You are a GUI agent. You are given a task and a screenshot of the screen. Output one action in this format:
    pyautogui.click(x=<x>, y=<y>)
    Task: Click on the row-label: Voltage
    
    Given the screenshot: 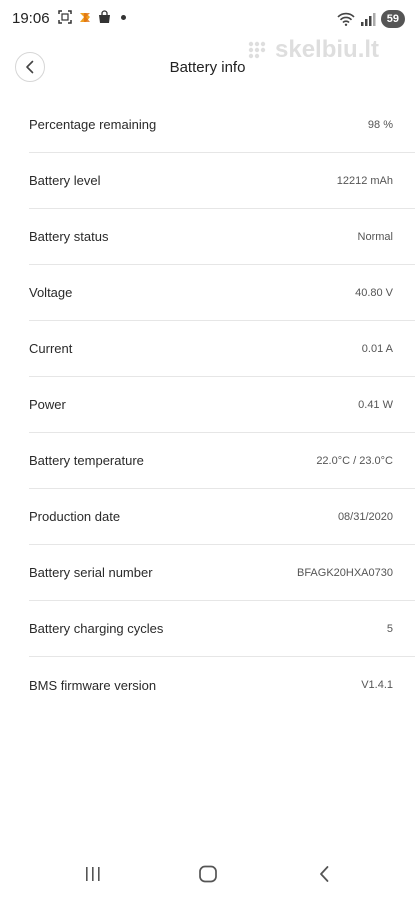 What is the action you would take?
    pyautogui.click(x=51, y=292)
    